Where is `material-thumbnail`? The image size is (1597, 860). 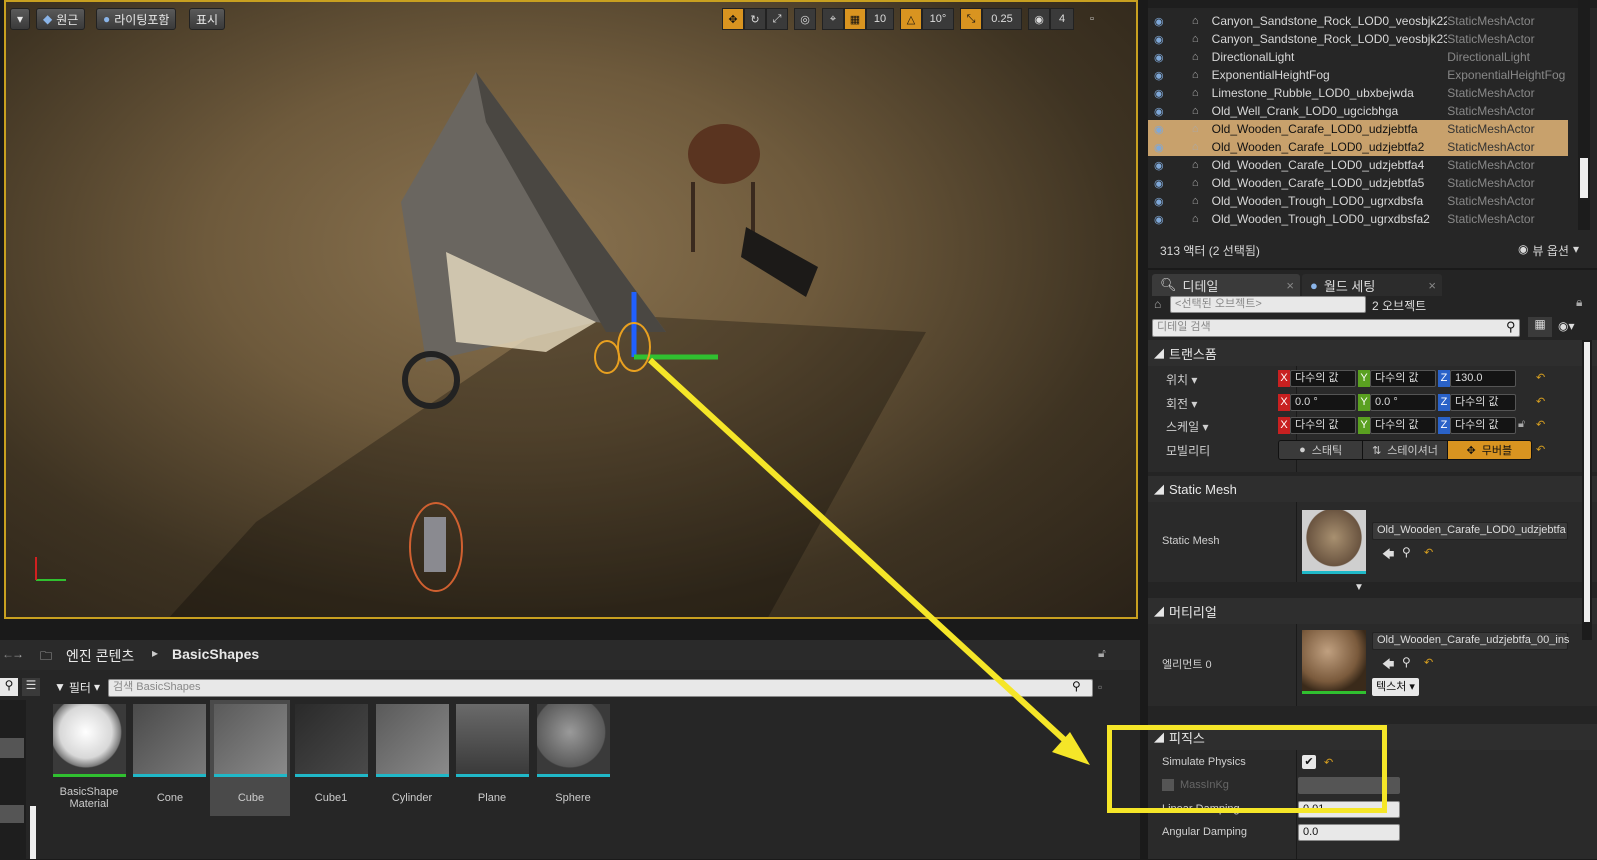
material-thumbnail is located at coordinates (1334, 662).